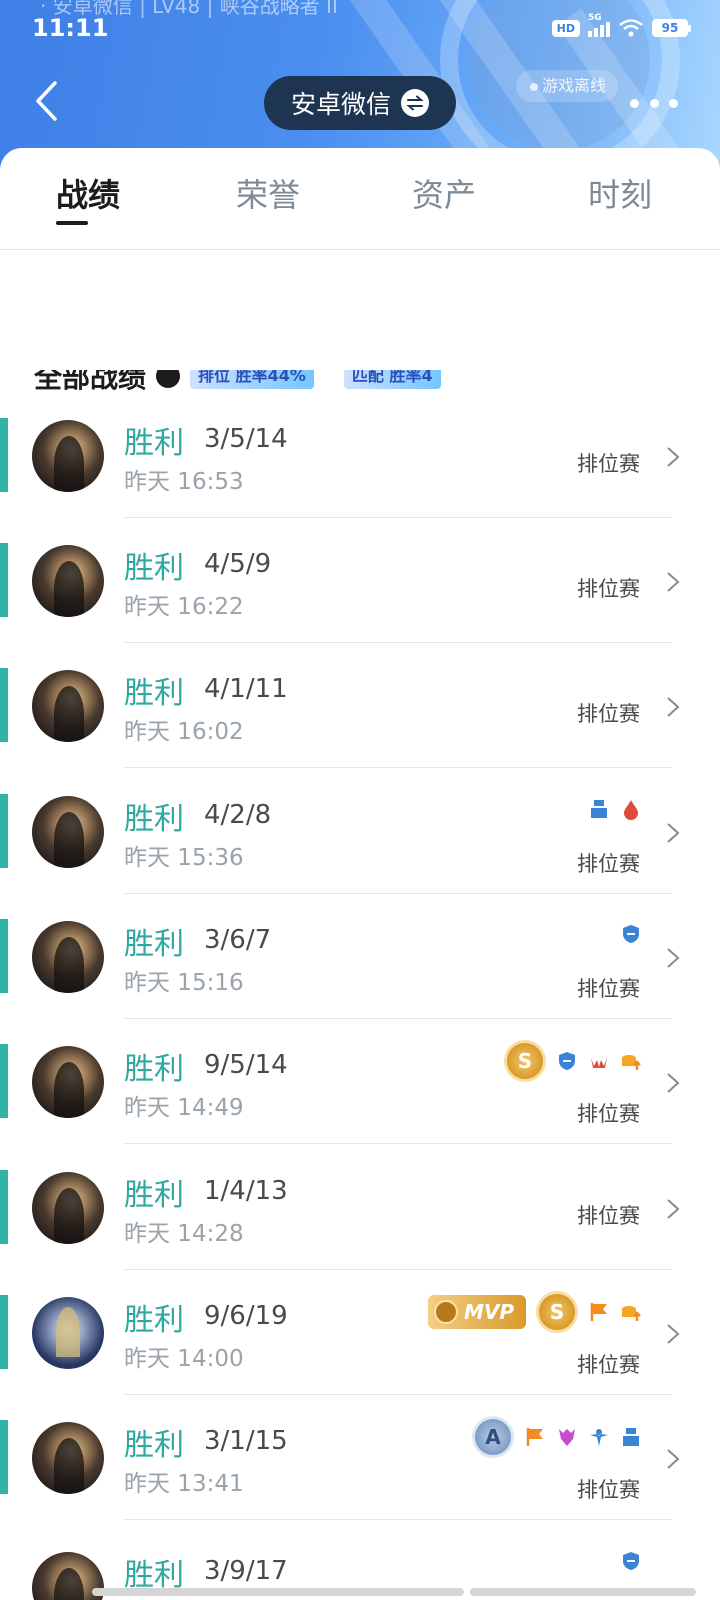  Describe the element at coordinates (620, 193) in the screenshot. I see `tab-moments: 时刻` at that location.